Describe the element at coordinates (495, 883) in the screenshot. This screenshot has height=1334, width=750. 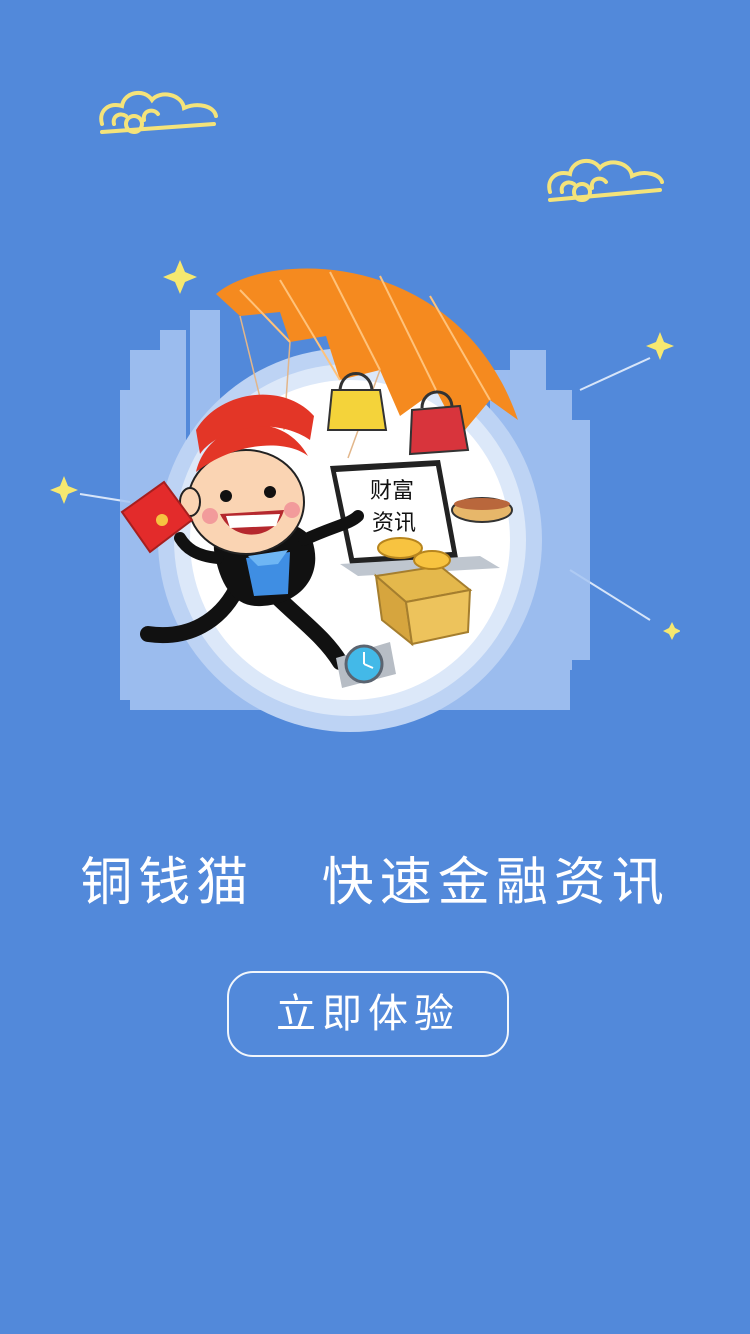
I see `slogan: 快速金融资讯` at that location.